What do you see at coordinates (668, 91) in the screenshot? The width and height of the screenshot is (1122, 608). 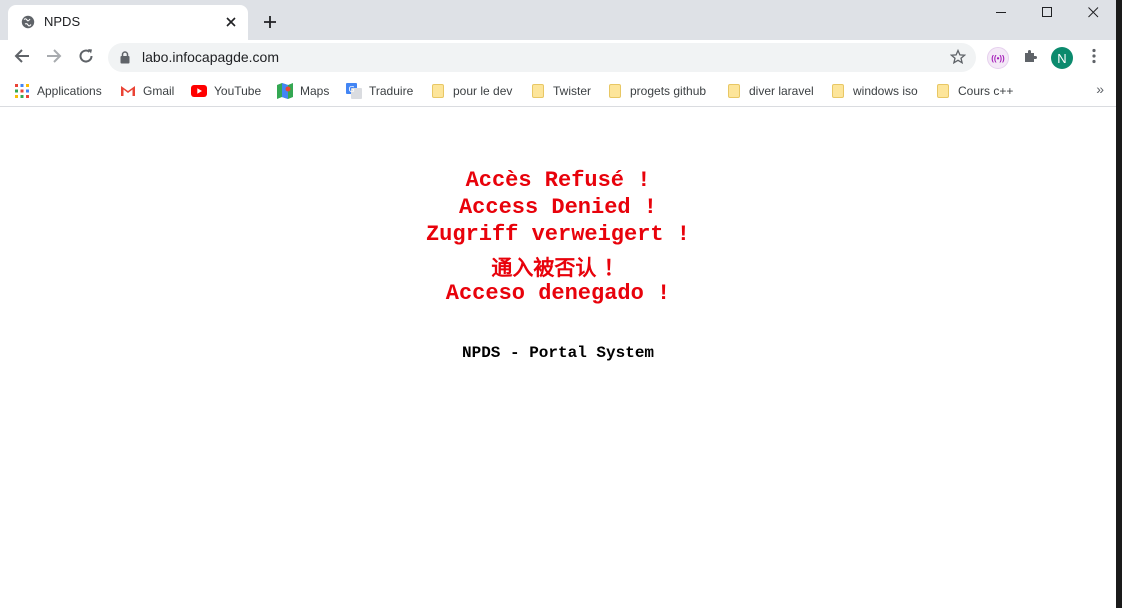 I see `bookmark-label: progets github` at bounding box center [668, 91].